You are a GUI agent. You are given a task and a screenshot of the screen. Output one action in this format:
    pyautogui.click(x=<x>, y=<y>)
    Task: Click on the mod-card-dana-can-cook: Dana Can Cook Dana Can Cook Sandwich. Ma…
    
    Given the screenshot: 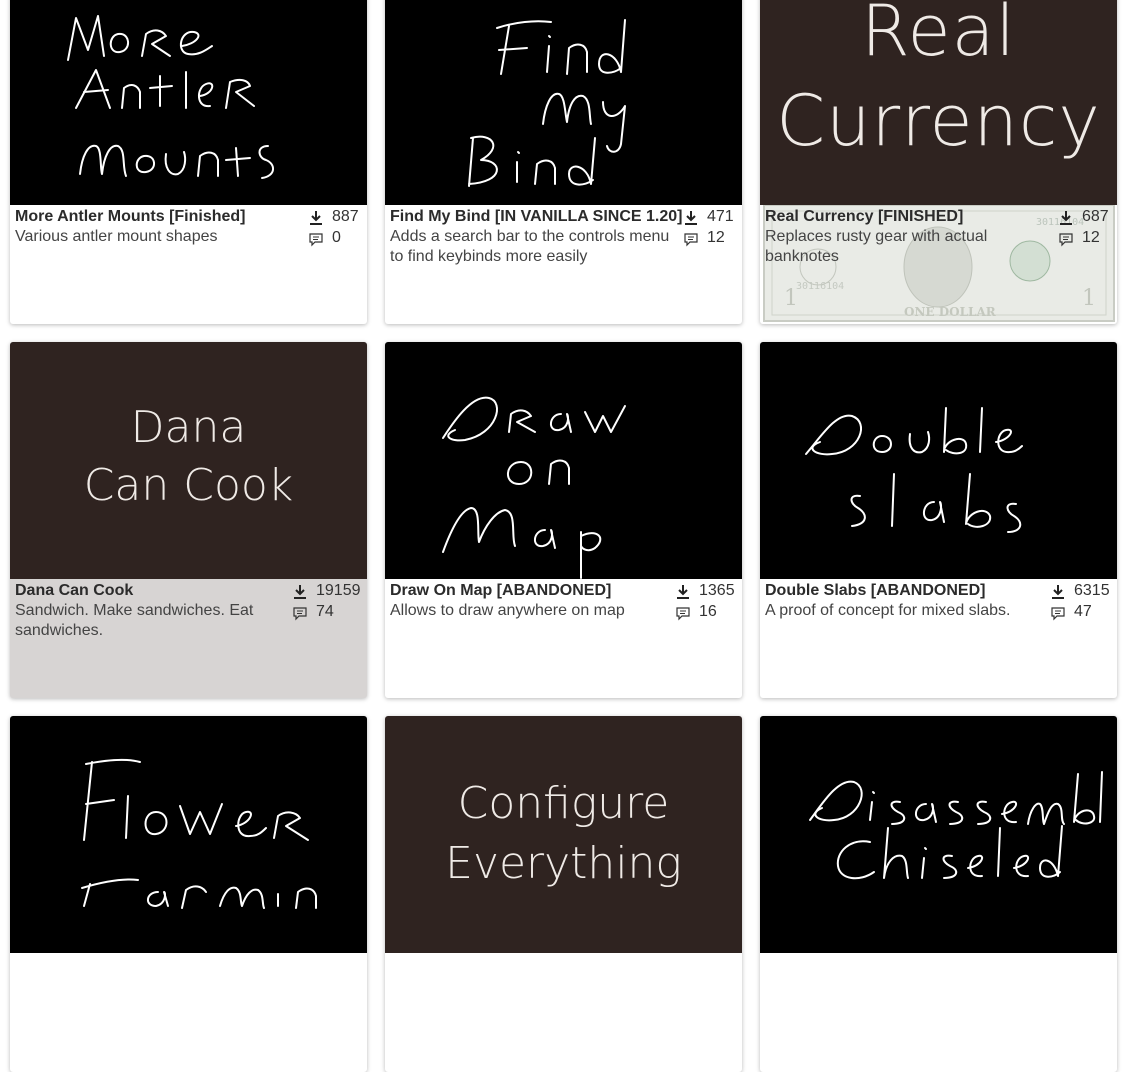 What is the action you would take?
    pyautogui.click(x=188, y=520)
    